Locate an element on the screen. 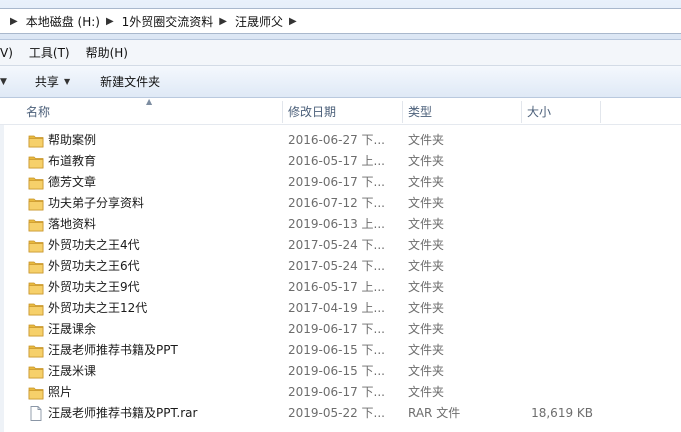  file-icon is located at coordinates (36, 413).